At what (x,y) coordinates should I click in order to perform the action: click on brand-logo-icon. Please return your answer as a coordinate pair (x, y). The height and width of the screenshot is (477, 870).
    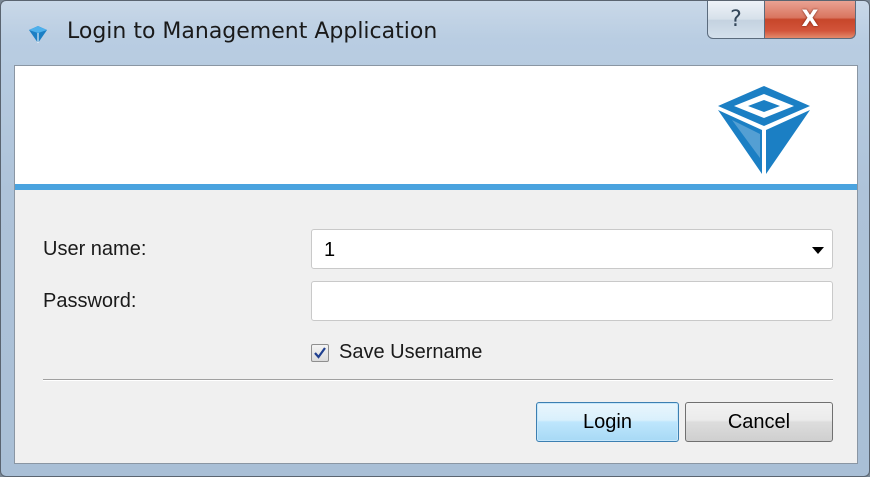
    Looking at the image, I should click on (764, 130).